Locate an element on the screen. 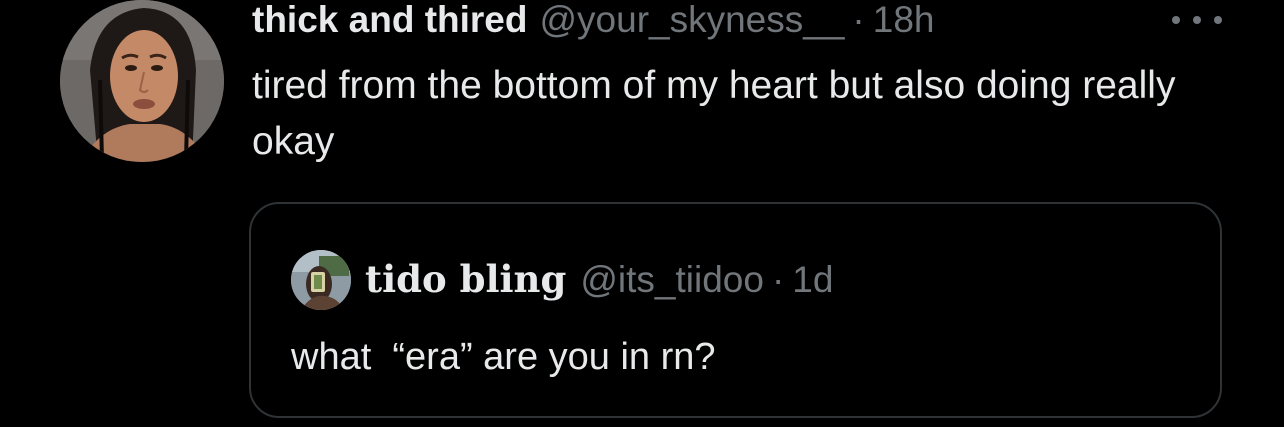 The image size is (1284, 427). tweet-author-avatar is located at coordinates (142, 81).